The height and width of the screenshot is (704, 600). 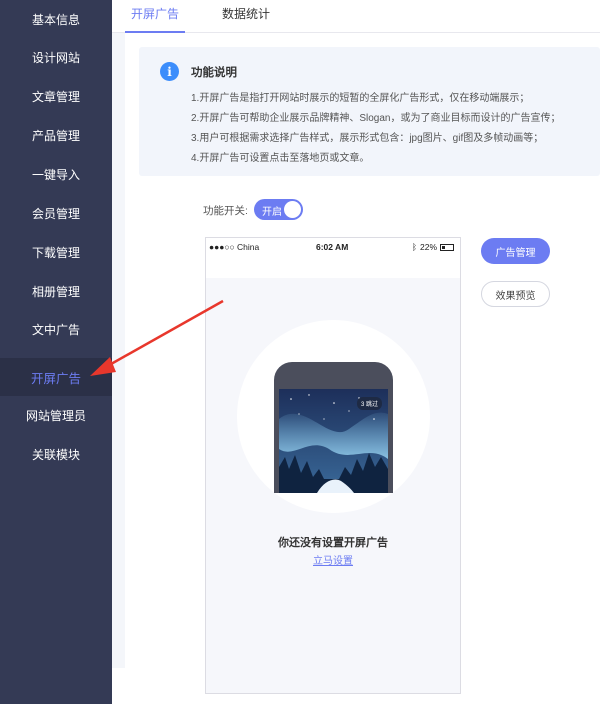 What do you see at coordinates (225, 211) in the screenshot?
I see `feature-switch-label: 功能开关:` at bounding box center [225, 211].